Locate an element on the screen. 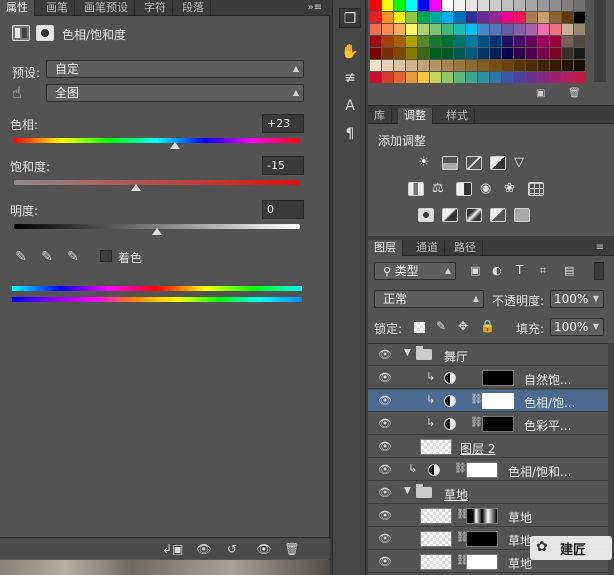 Image resolution: width=614 pixels, height=575 pixels. color-balance-icon: ⚖ is located at coordinates (440, 189).